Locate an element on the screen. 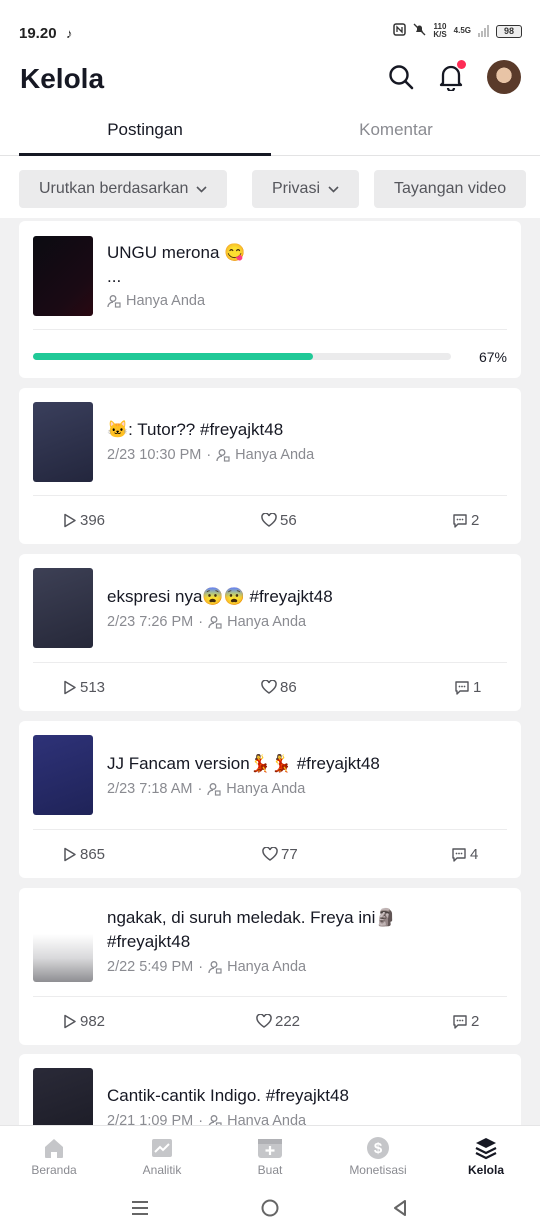 This screenshot has width=540, height=1230. post-title: Cantik-cantik Indigo. #freyajkt48 is located at coordinates (228, 1095).